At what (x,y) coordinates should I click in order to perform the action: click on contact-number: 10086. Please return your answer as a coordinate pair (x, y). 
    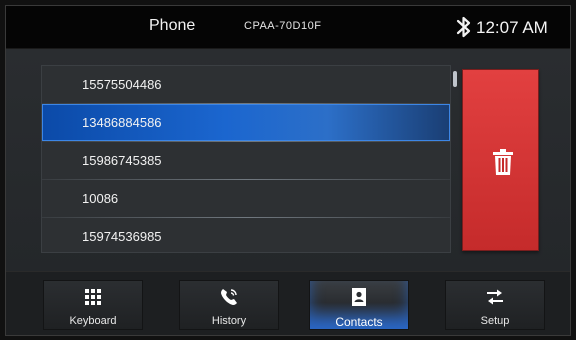
    Looking at the image, I should click on (100, 198).